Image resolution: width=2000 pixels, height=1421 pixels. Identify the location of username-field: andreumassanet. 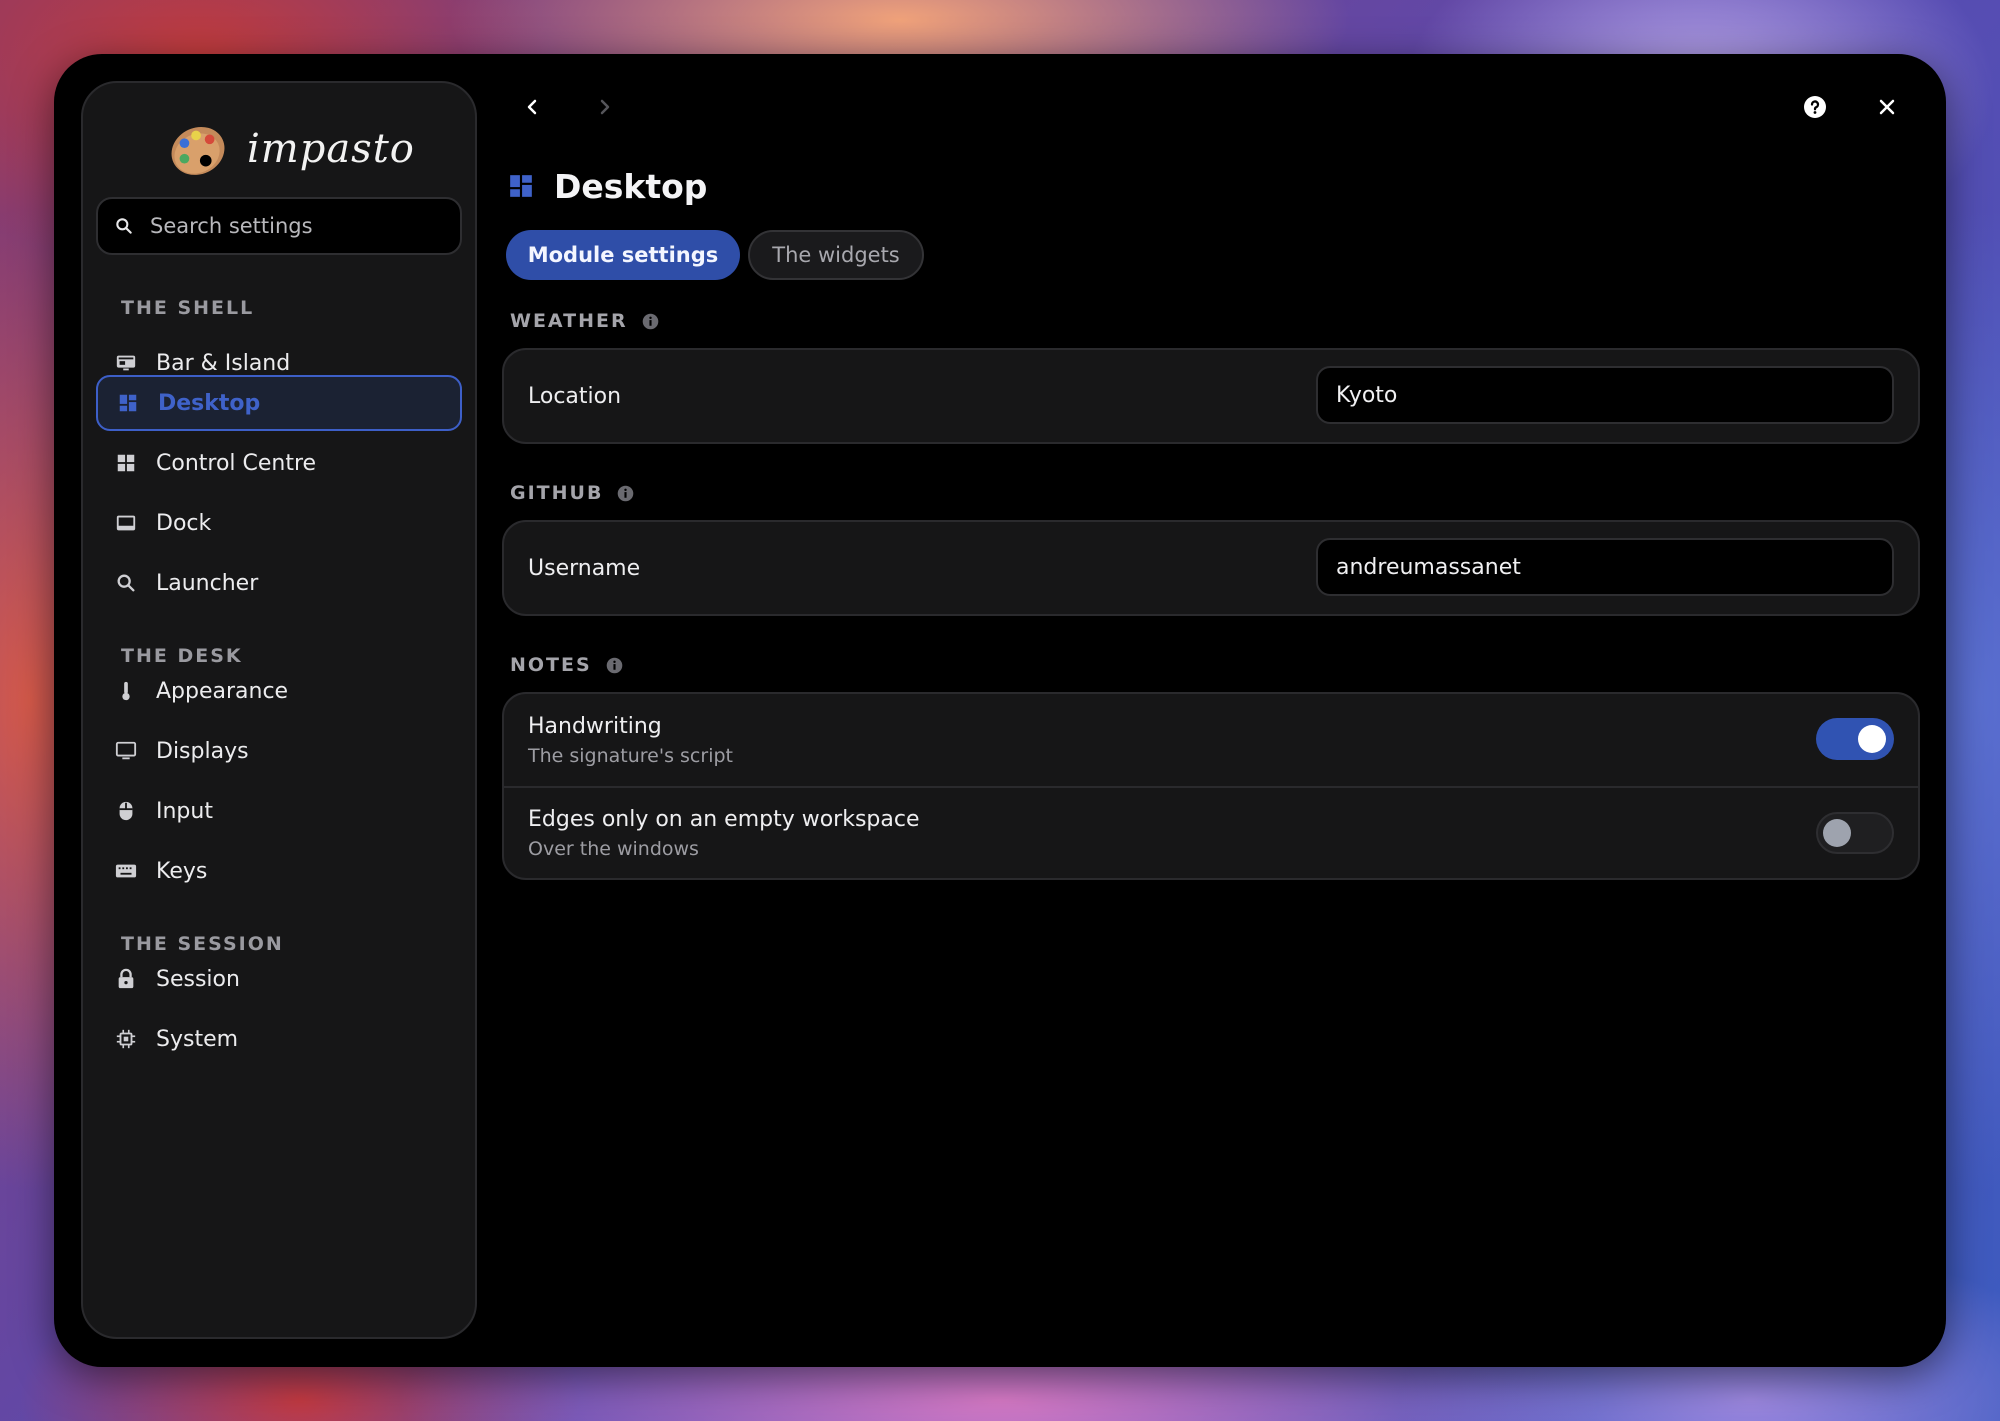
(1605, 567).